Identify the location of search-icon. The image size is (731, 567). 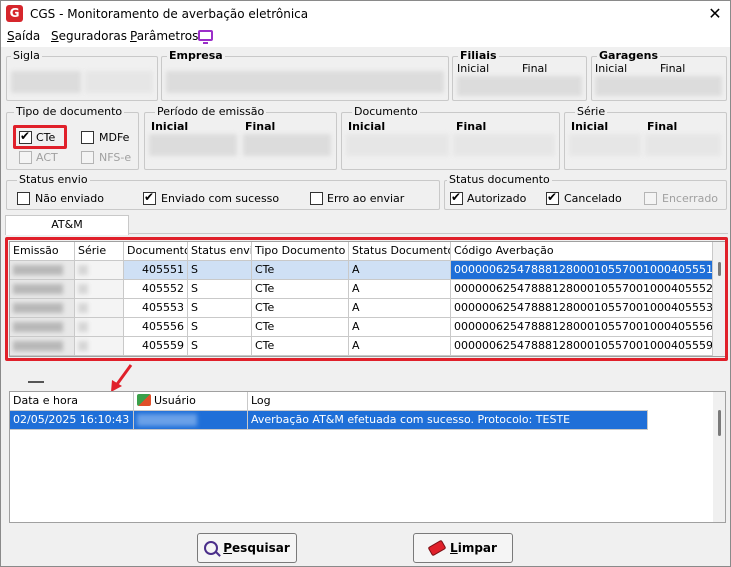
(211, 548).